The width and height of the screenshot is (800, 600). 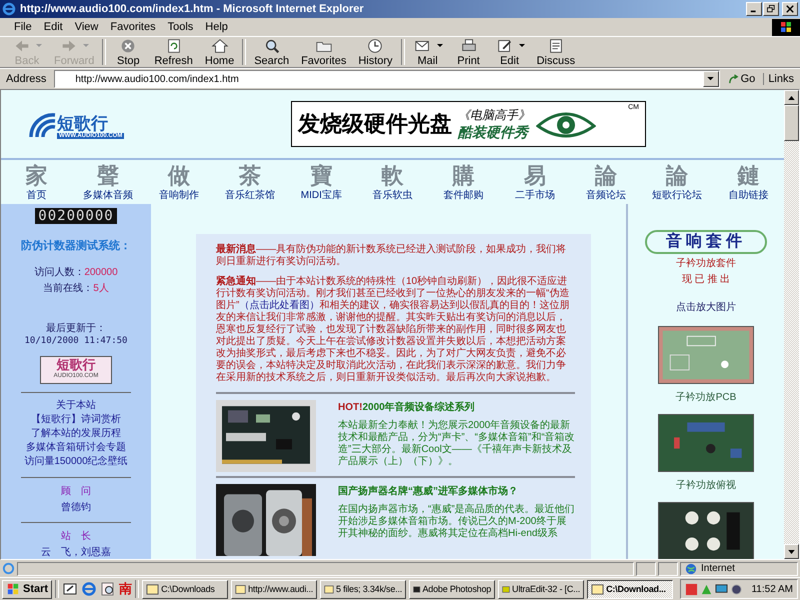 I want to click on nav-link: 軟 音乐软虫, so click(x=392, y=182).